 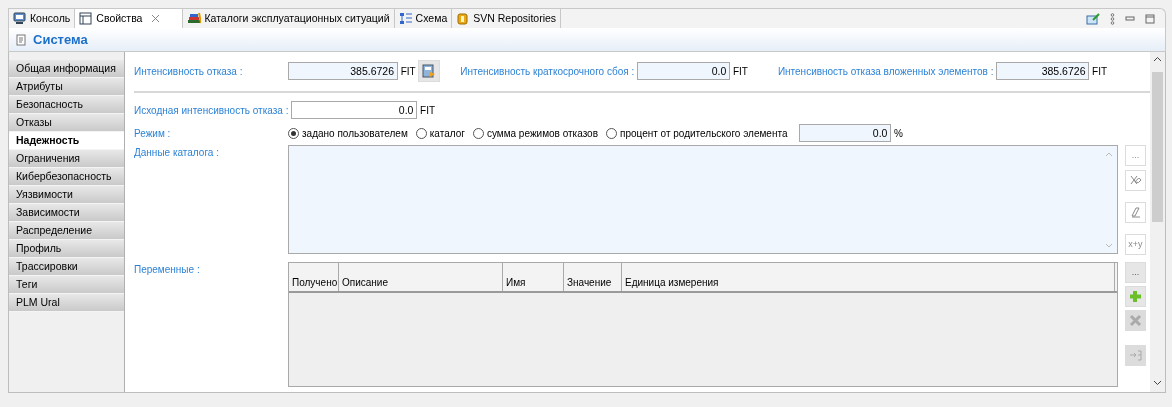 I want to click on panel-title: Система, so click(x=60, y=39).